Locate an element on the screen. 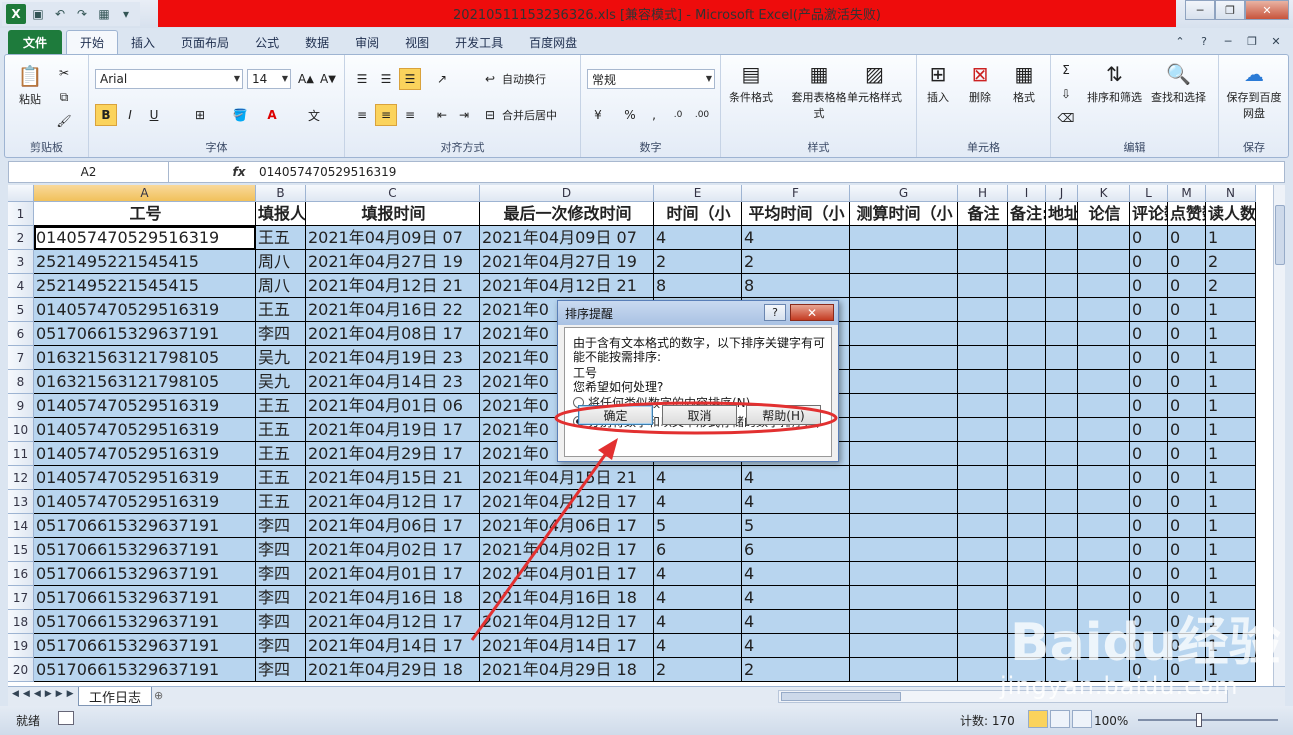 This screenshot has width=1293, height=735. column-header: A is located at coordinates (145, 193).